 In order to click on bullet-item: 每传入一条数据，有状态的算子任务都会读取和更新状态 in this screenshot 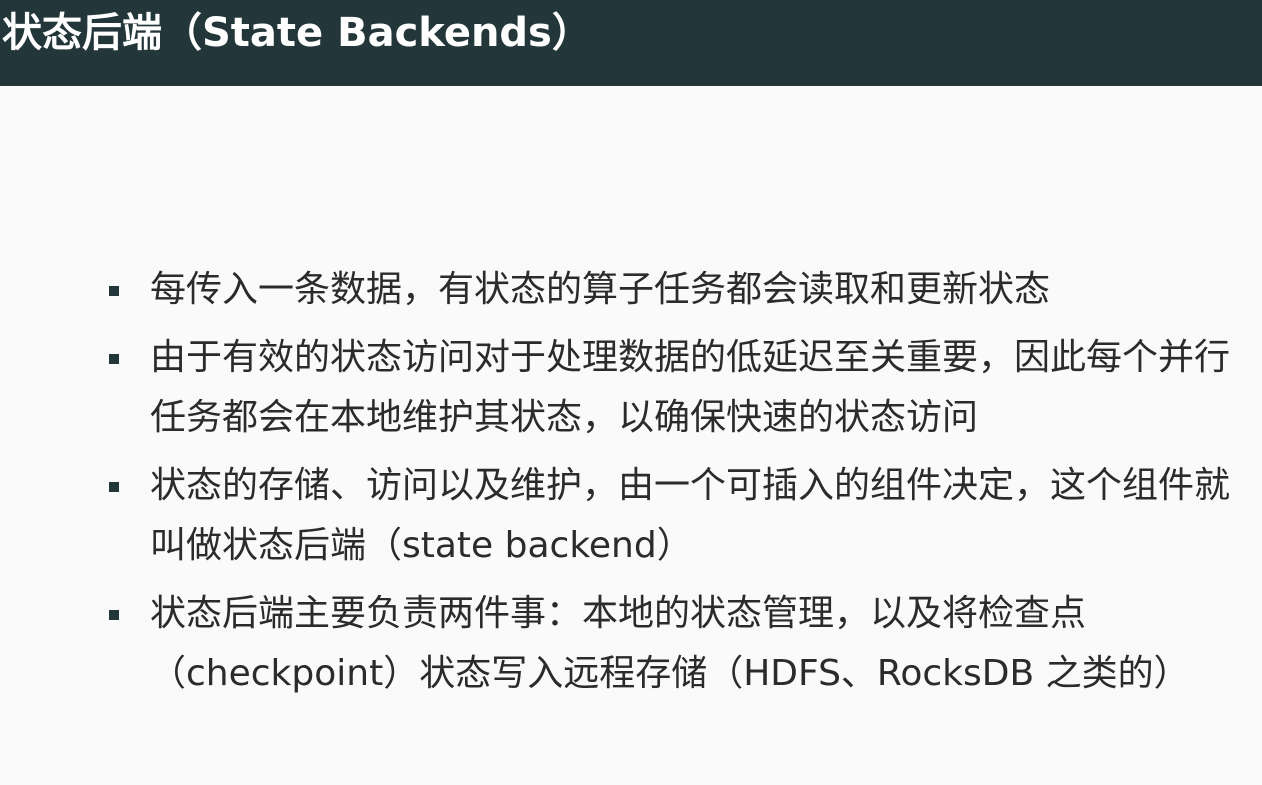, I will do `click(631, 290)`.